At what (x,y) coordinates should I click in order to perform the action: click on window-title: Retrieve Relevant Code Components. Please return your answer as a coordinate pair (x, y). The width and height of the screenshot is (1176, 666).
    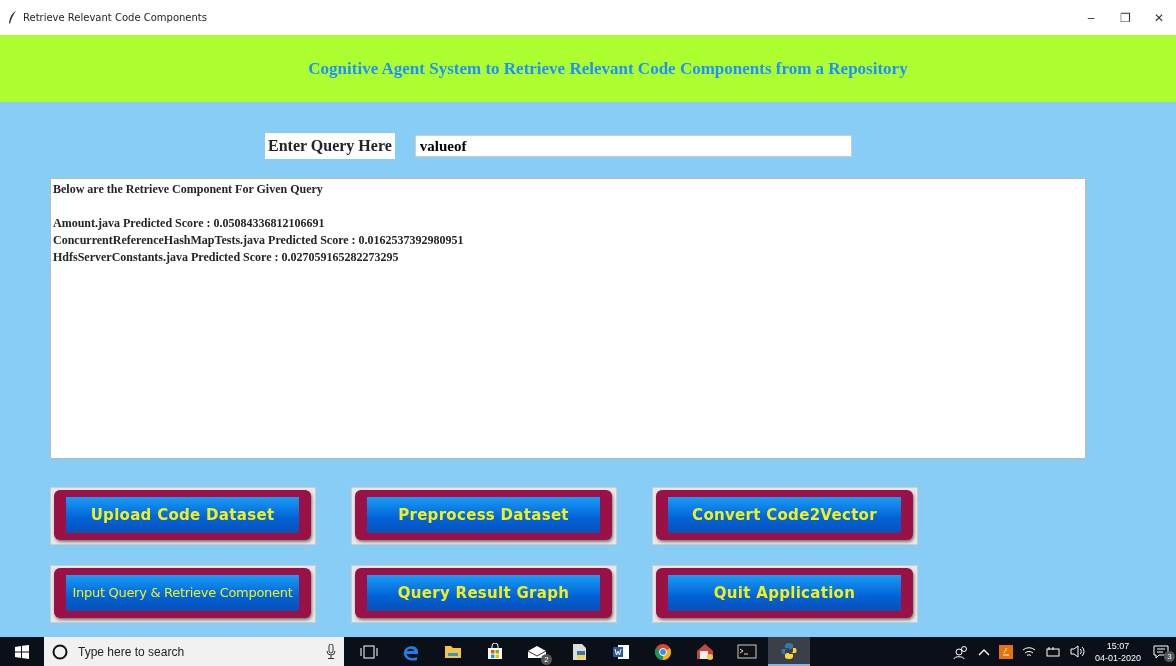
    Looking at the image, I should click on (115, 18).